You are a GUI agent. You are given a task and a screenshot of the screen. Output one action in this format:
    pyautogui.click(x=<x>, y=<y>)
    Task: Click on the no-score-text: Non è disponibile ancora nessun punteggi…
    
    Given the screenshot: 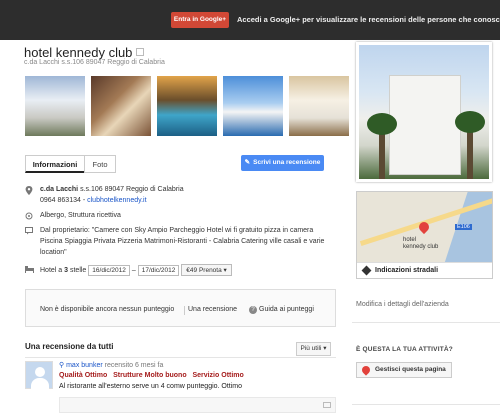 What is the action you would take?
    pyautogui.click(x=107, y=309)
    